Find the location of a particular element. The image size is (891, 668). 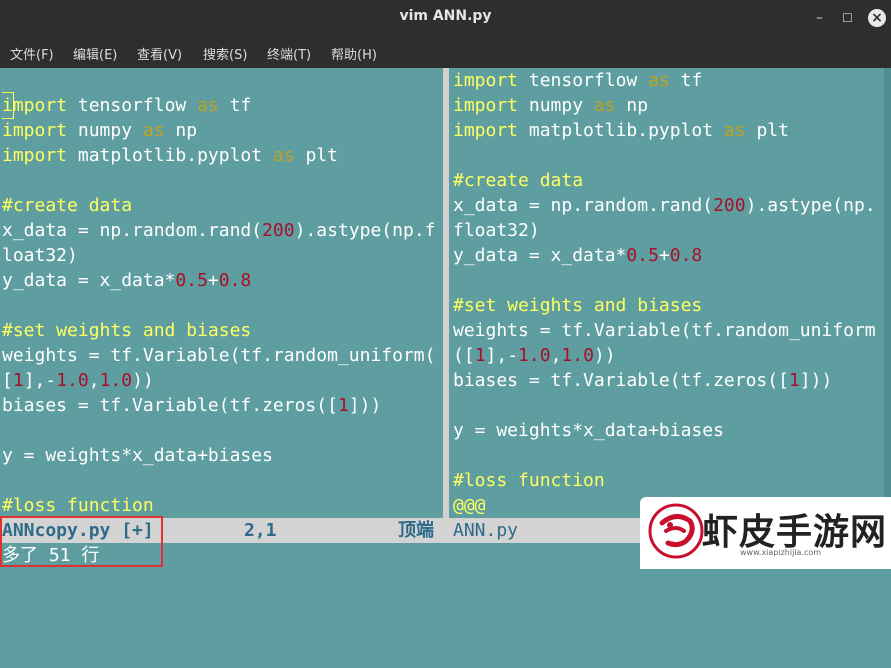

code-token: @@@ is located at coordinates (469, 505).